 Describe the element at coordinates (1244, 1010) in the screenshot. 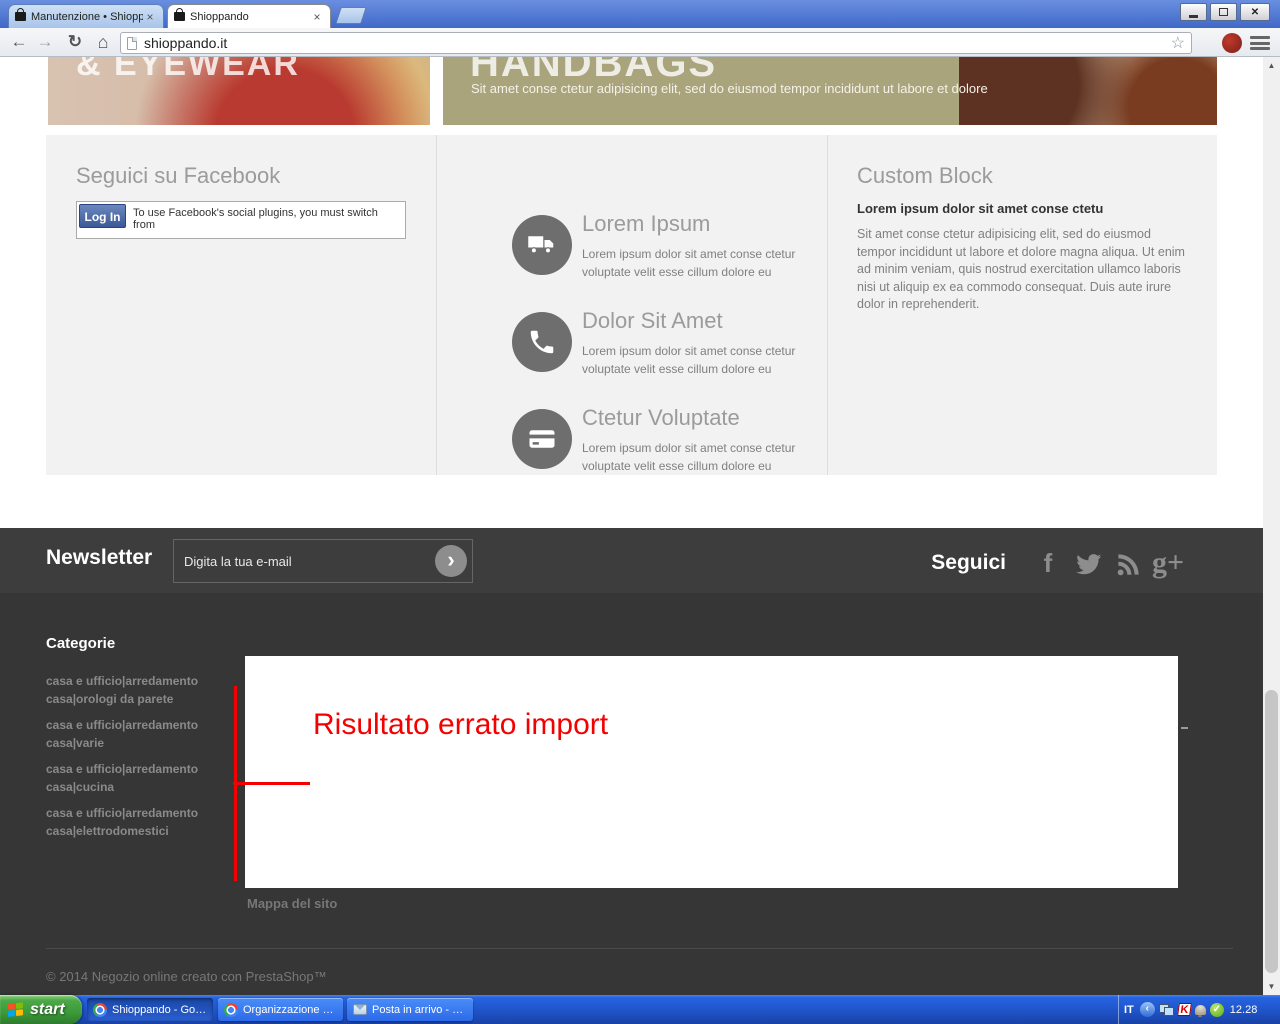

I see `clock: 12.28` at that location.